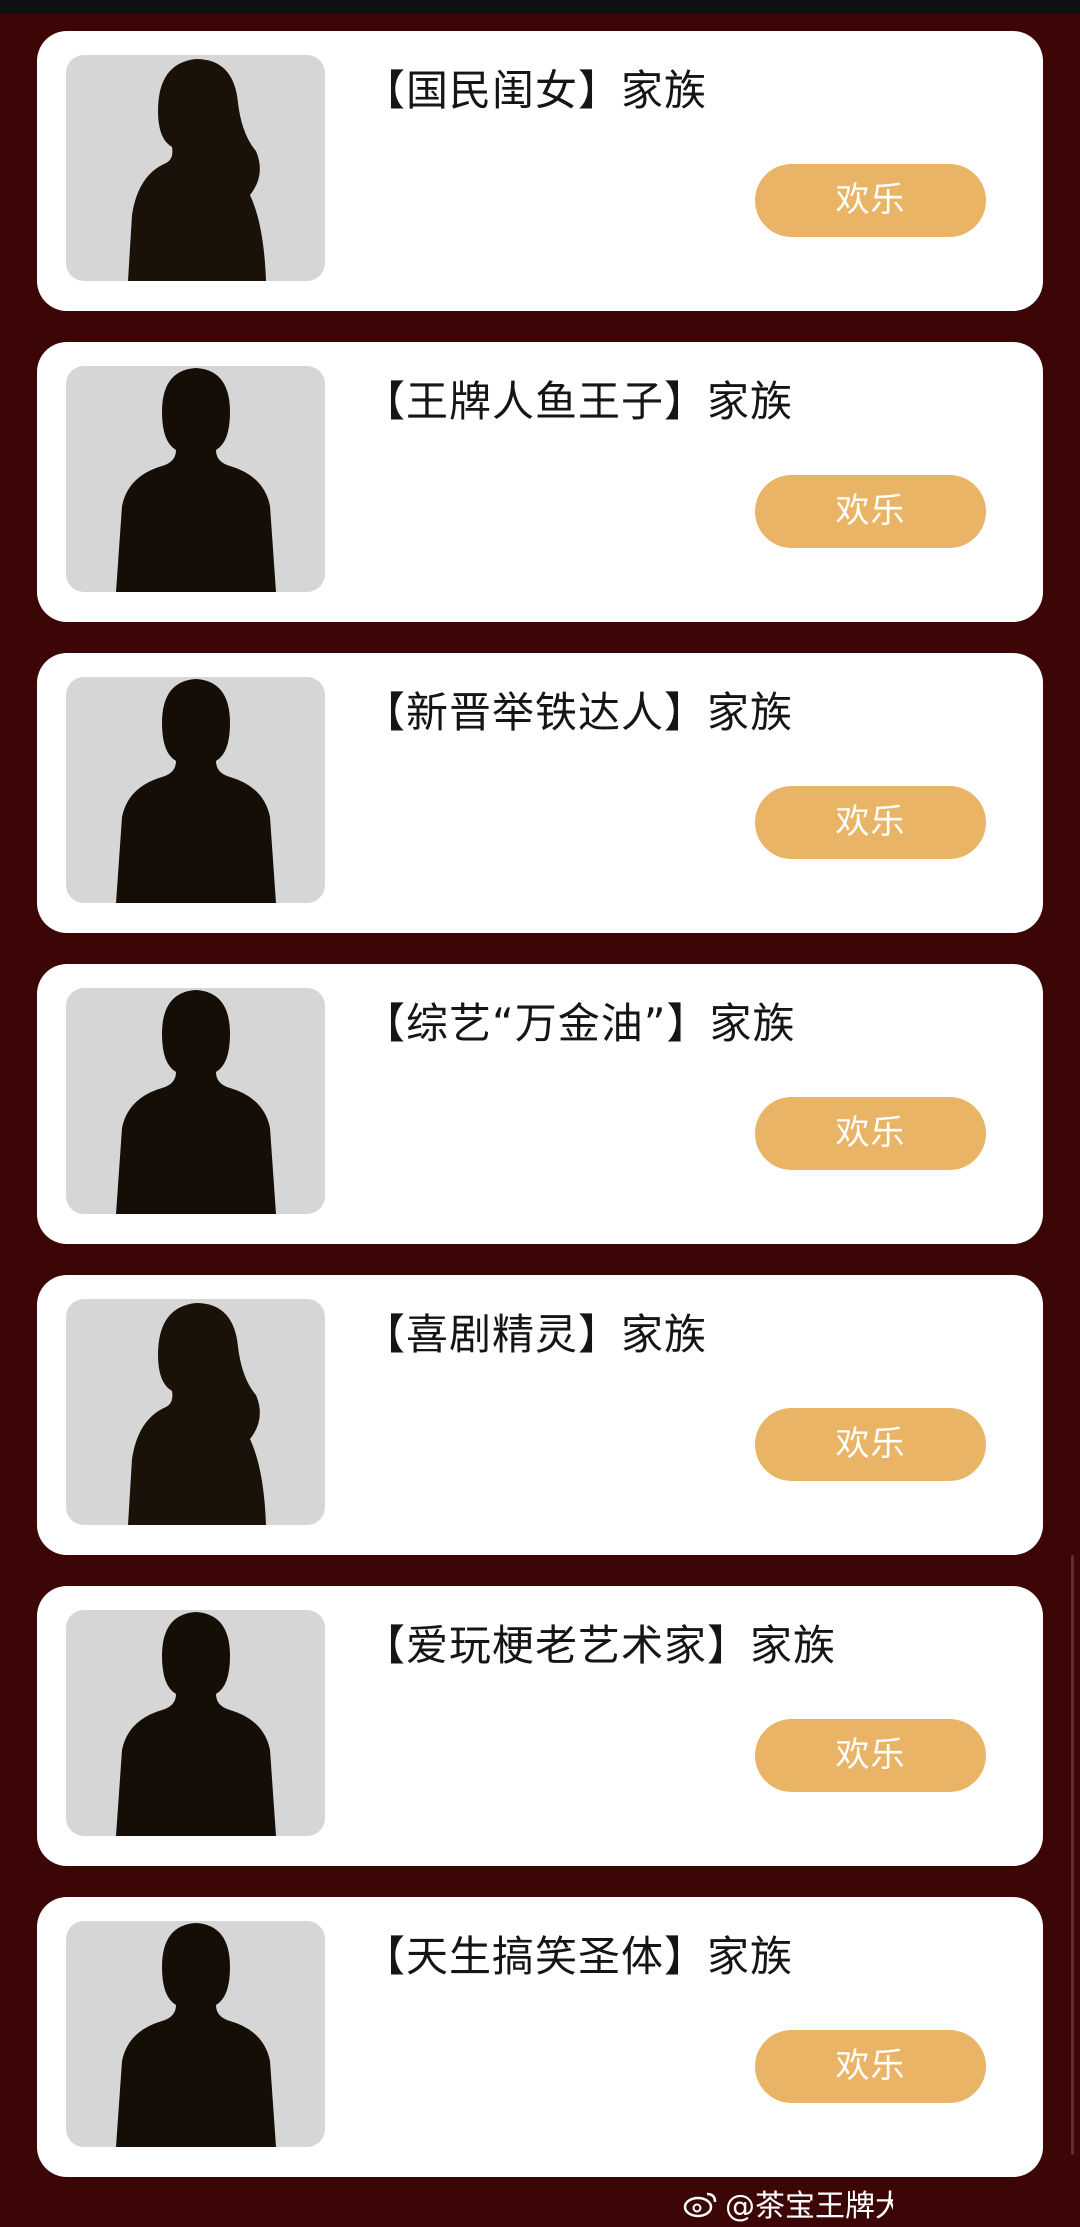 The height and width of the screenshot is (2227, 1080). What do you see at coordinates (578, 1956) in the screenshot?
I see `family-name: 【天生搞笑圣体】家族` at bounding box center [578, 1956].